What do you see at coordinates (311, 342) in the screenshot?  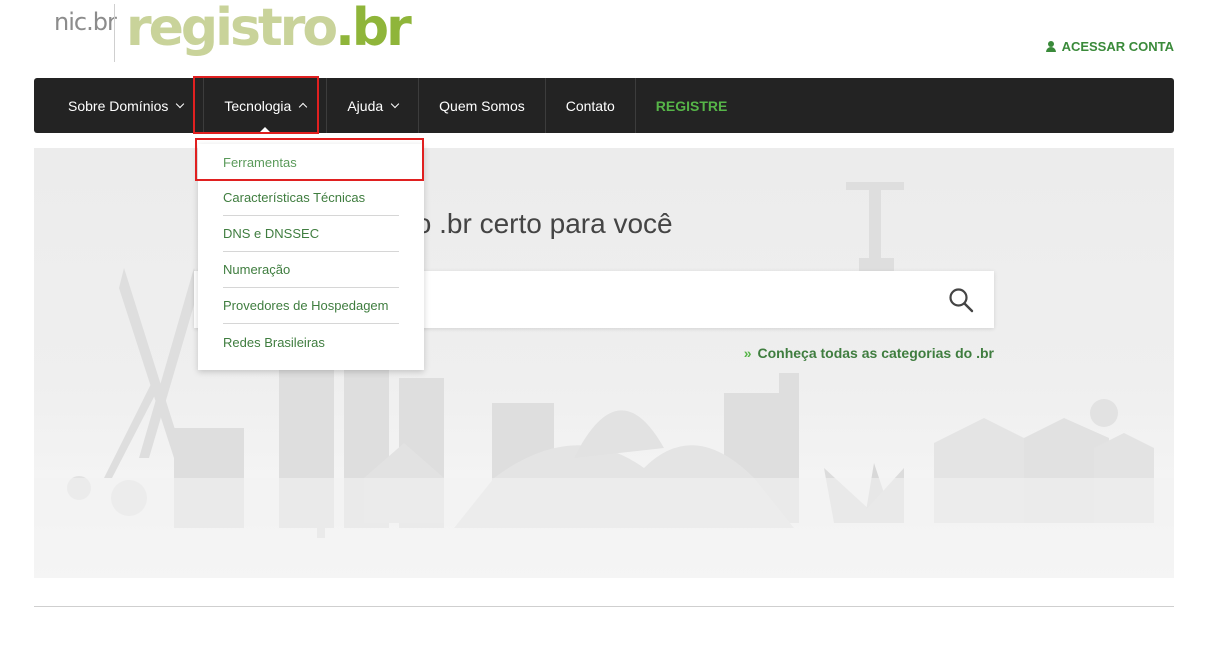 I see `dropdown-item-redes-brasileiras: Redes Brasileiras` at bounding box center [311, 342].